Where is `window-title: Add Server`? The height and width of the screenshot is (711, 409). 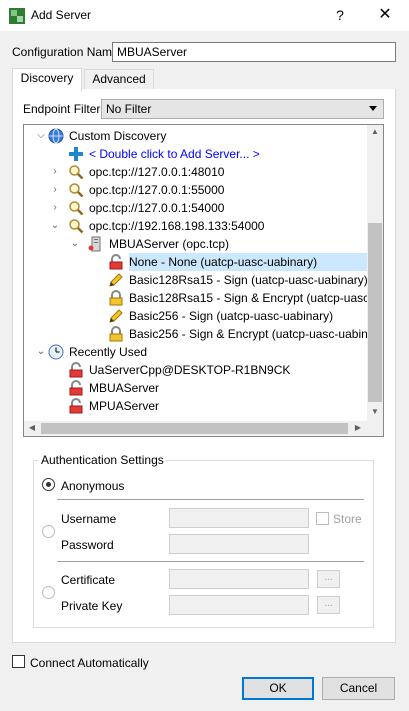
window-title: Add Server is located at coordinates (61, 15).